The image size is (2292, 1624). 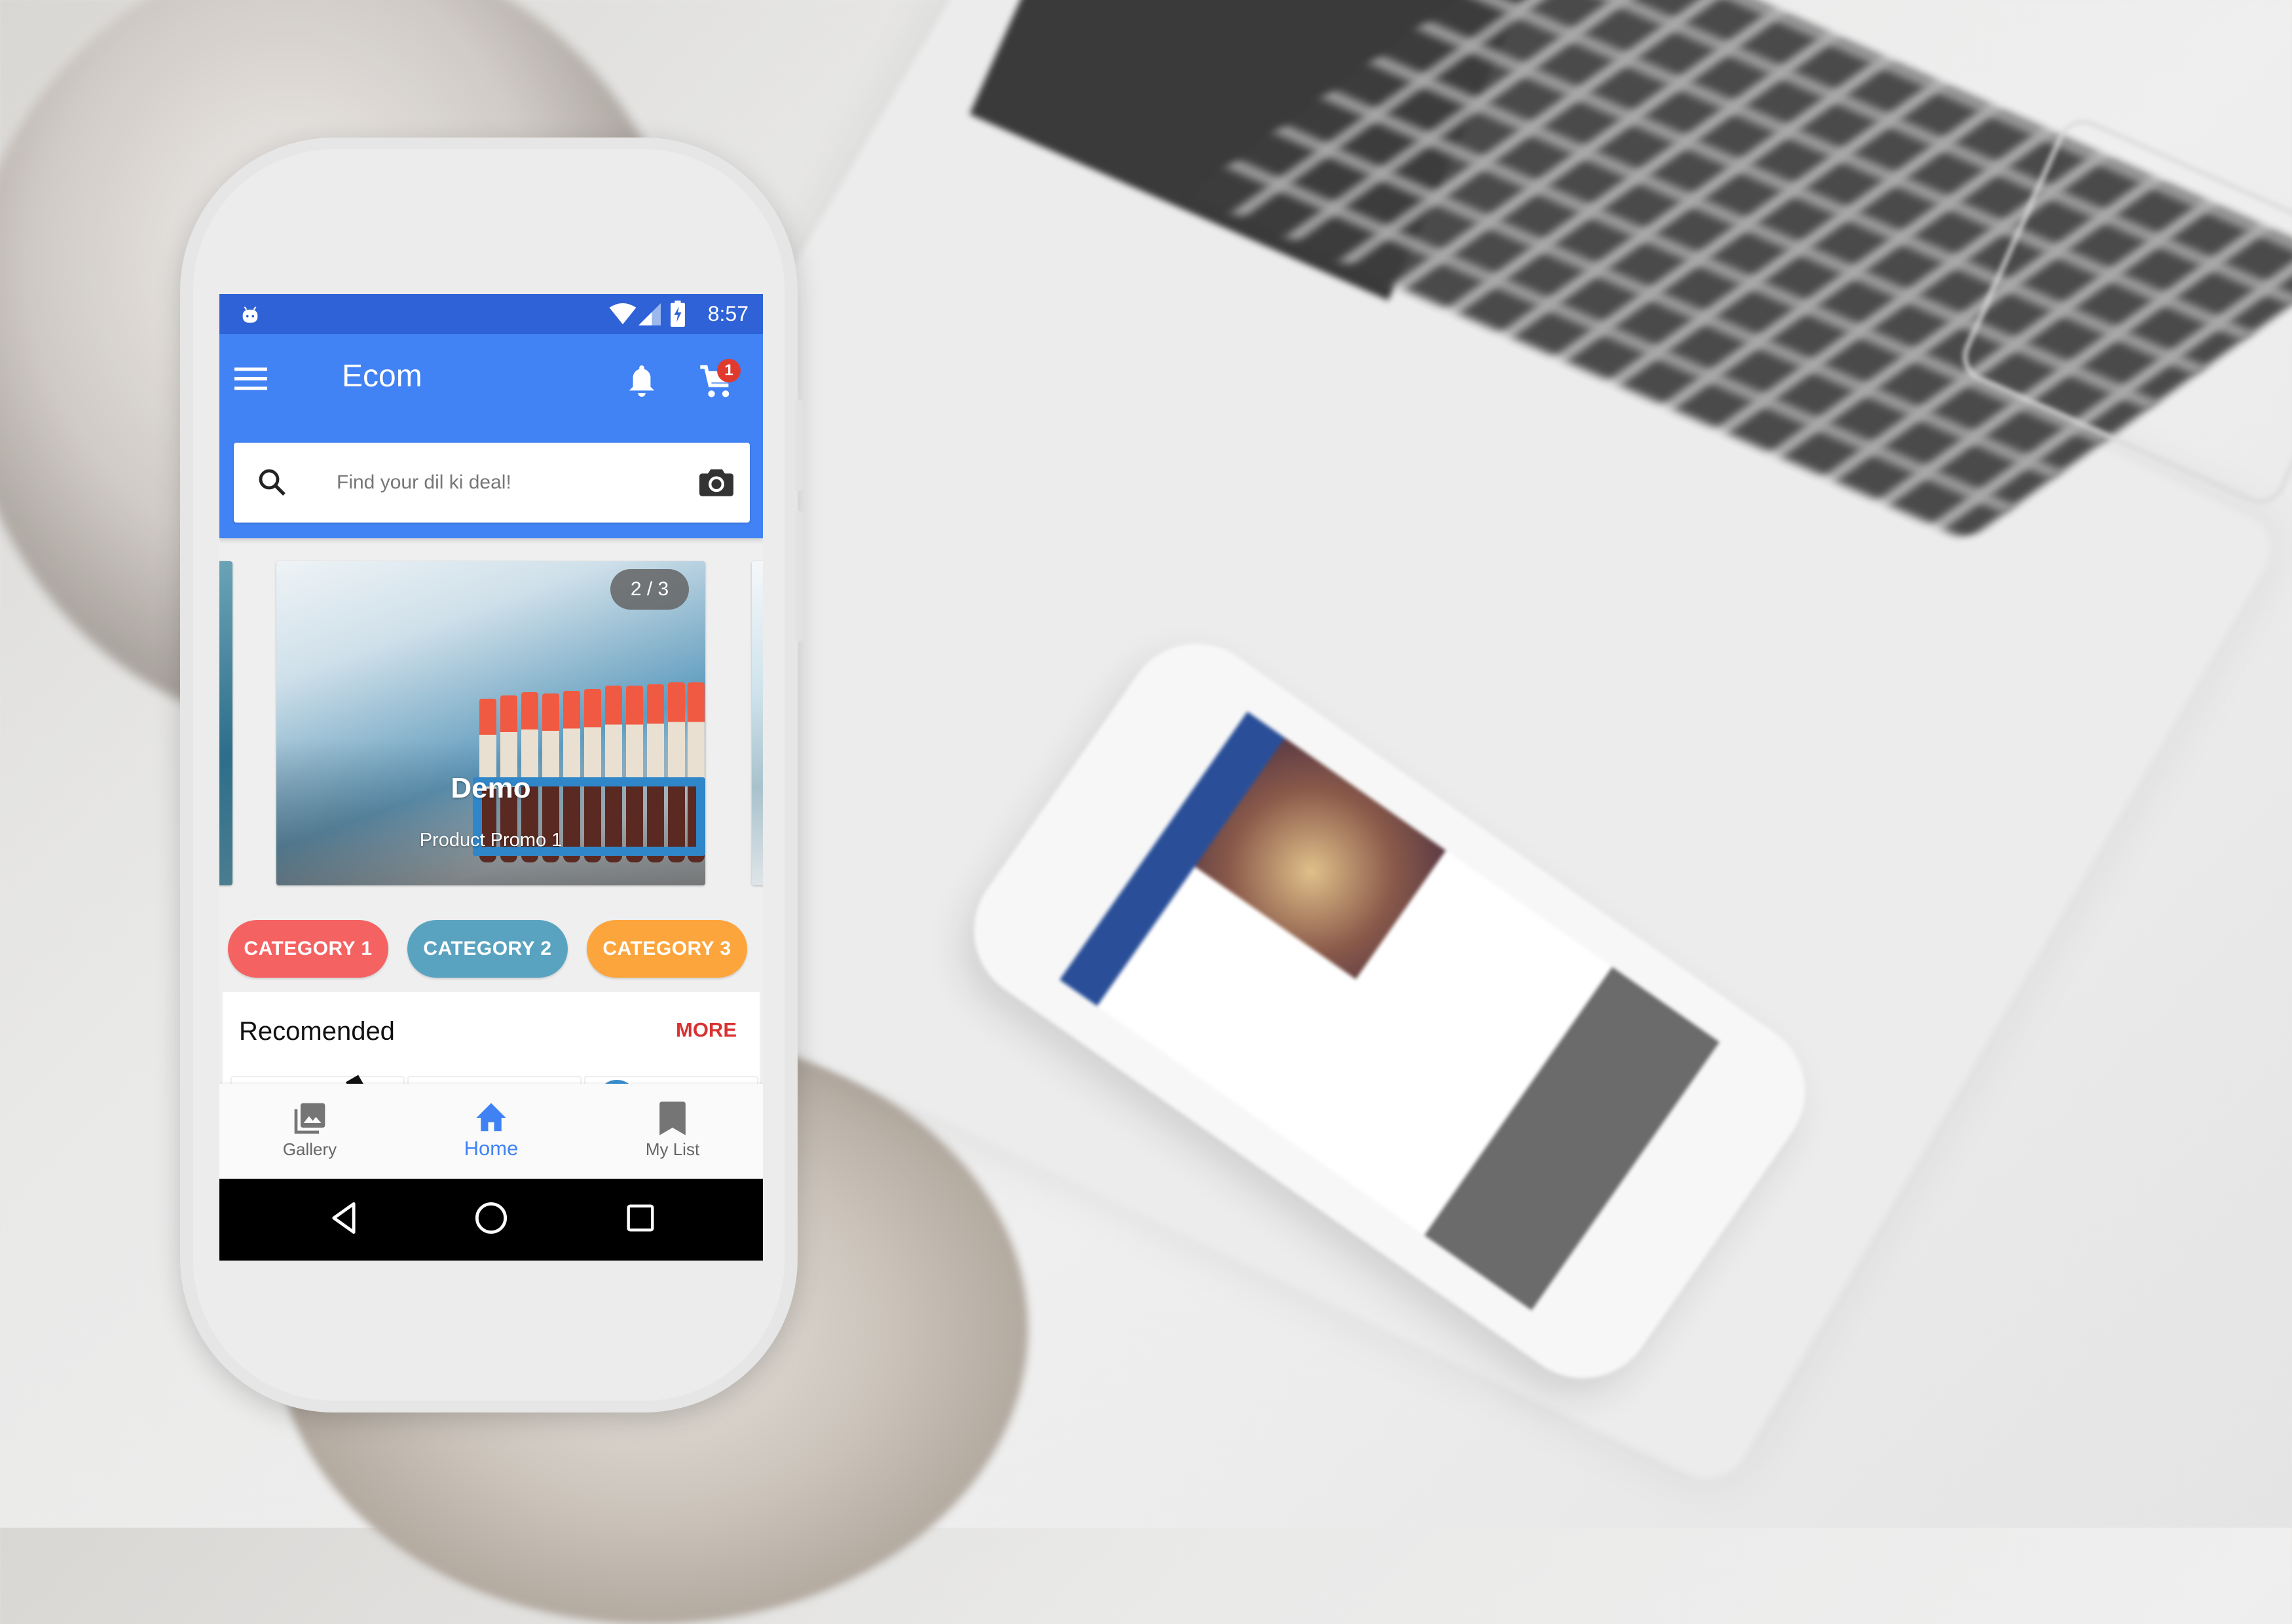 I want to click on home-circle-icon, so click(x=491, y=1219).